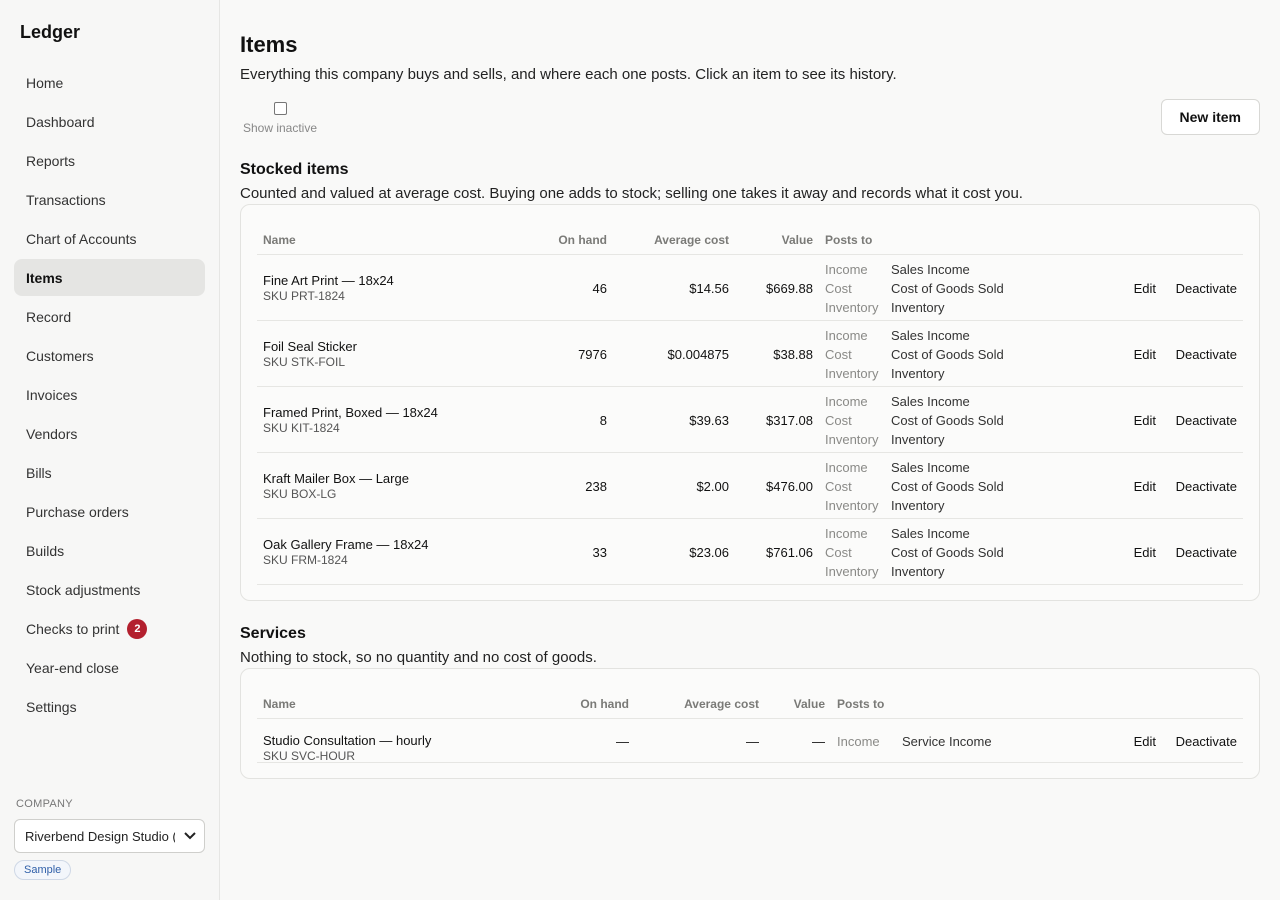  Describe the element at coordinates (109, 472) in the screenshot. I see `sidebar-item-bills: Bills` at that location.